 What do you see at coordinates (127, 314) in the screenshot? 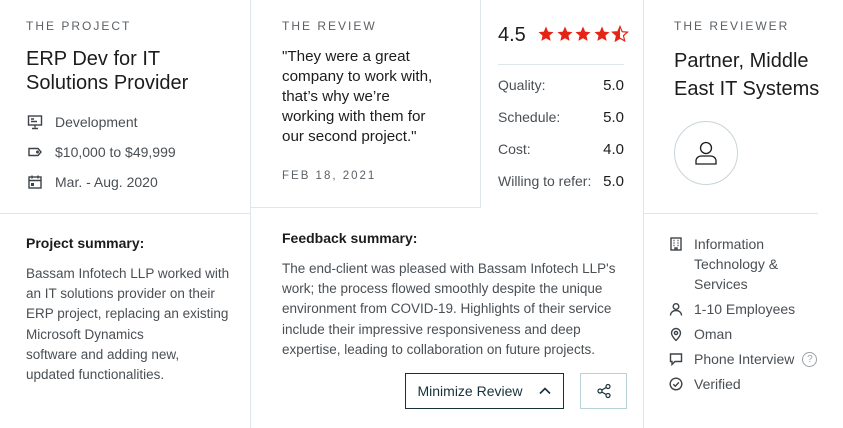
I see `summary-line: ERP project, replacing an existing` at bounding box center [127, 314].